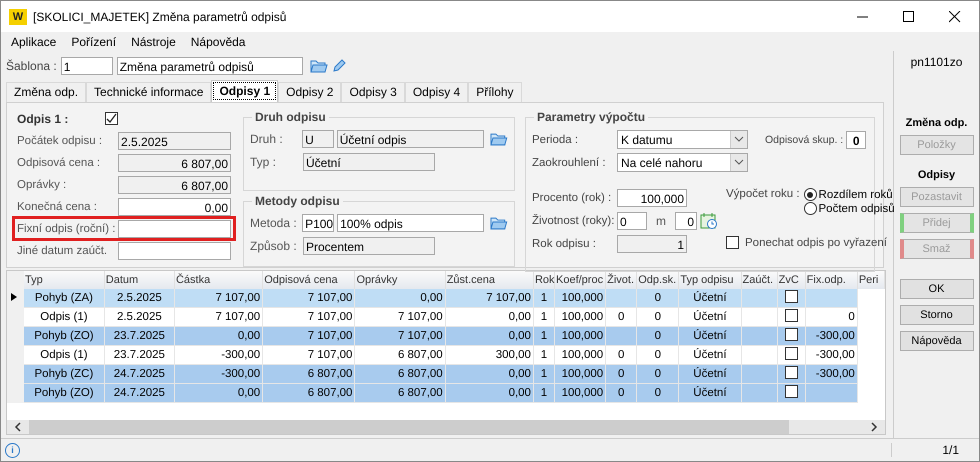 The height and width of the screenshot is (462, 980). Describe the element at coordinates (937, 123) in the screenshot. I see `section-title: Změna odp.` at that location.